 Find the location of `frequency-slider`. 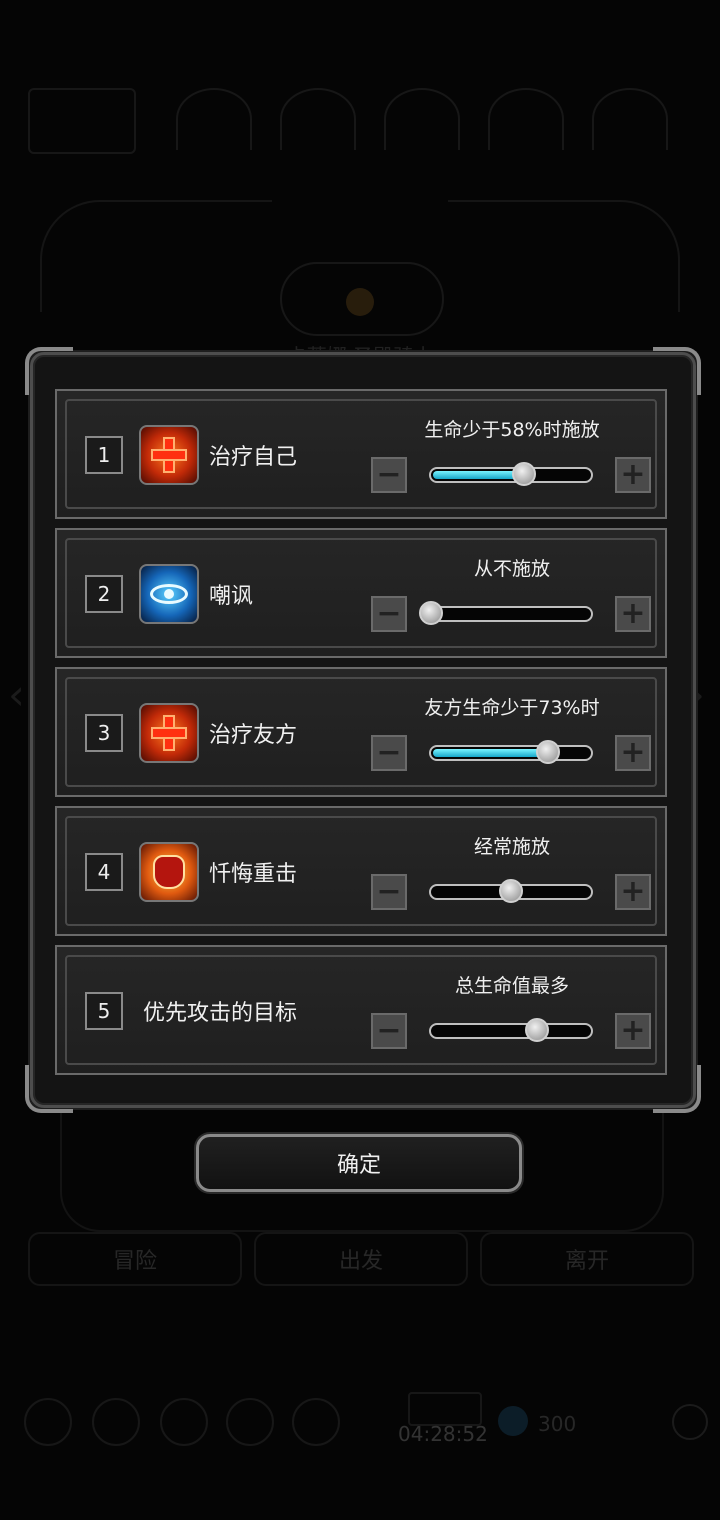

frequency-slider is located at coordinates (511, 891).